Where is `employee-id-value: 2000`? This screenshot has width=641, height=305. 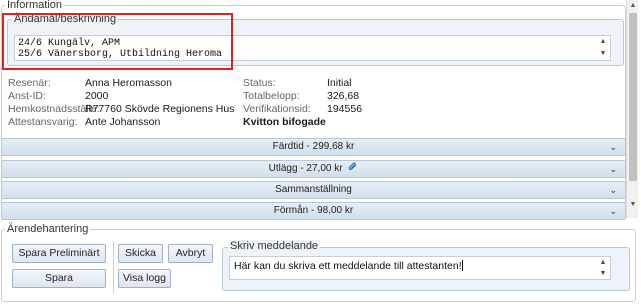 employee-id-value: 2000 is located at coordinates (97, 96).